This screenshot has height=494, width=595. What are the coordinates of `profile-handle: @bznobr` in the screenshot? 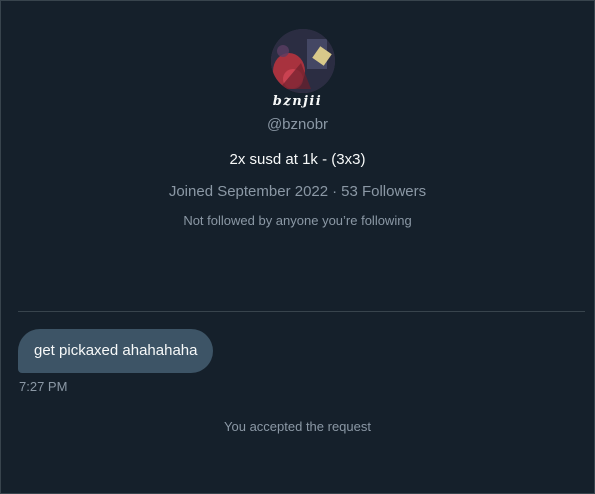 It's located at (297, 124).